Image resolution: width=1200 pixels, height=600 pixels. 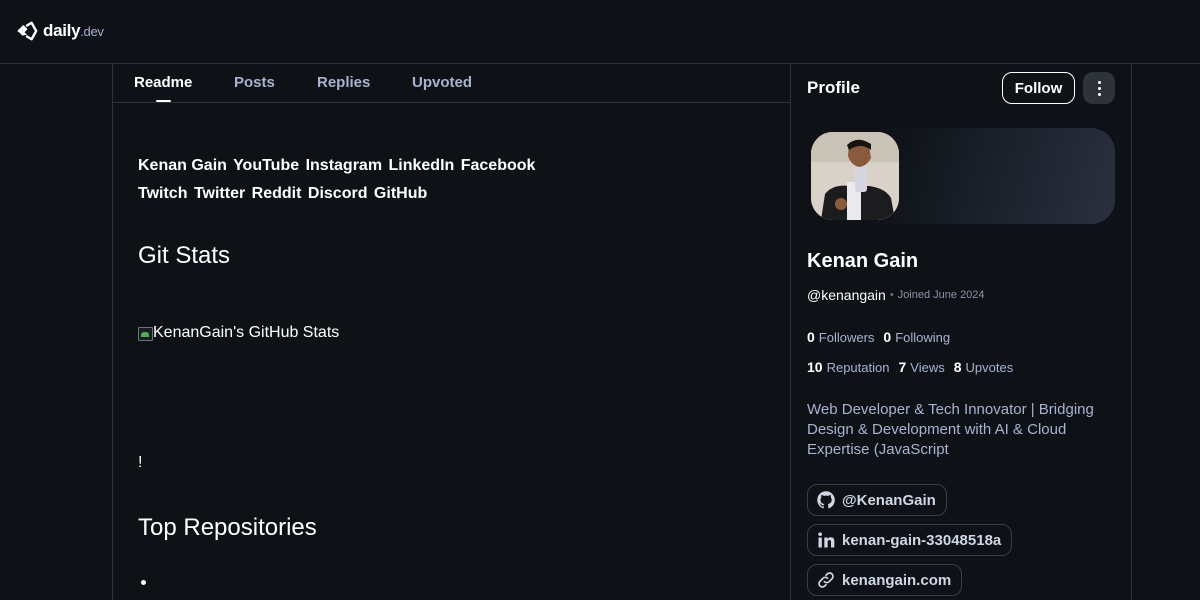 What do you see at coordinates (922, 540) in the screenshot?
I see `linkedin-link-label: kenan-gain-33048518a` at bounding box center [922, 540].